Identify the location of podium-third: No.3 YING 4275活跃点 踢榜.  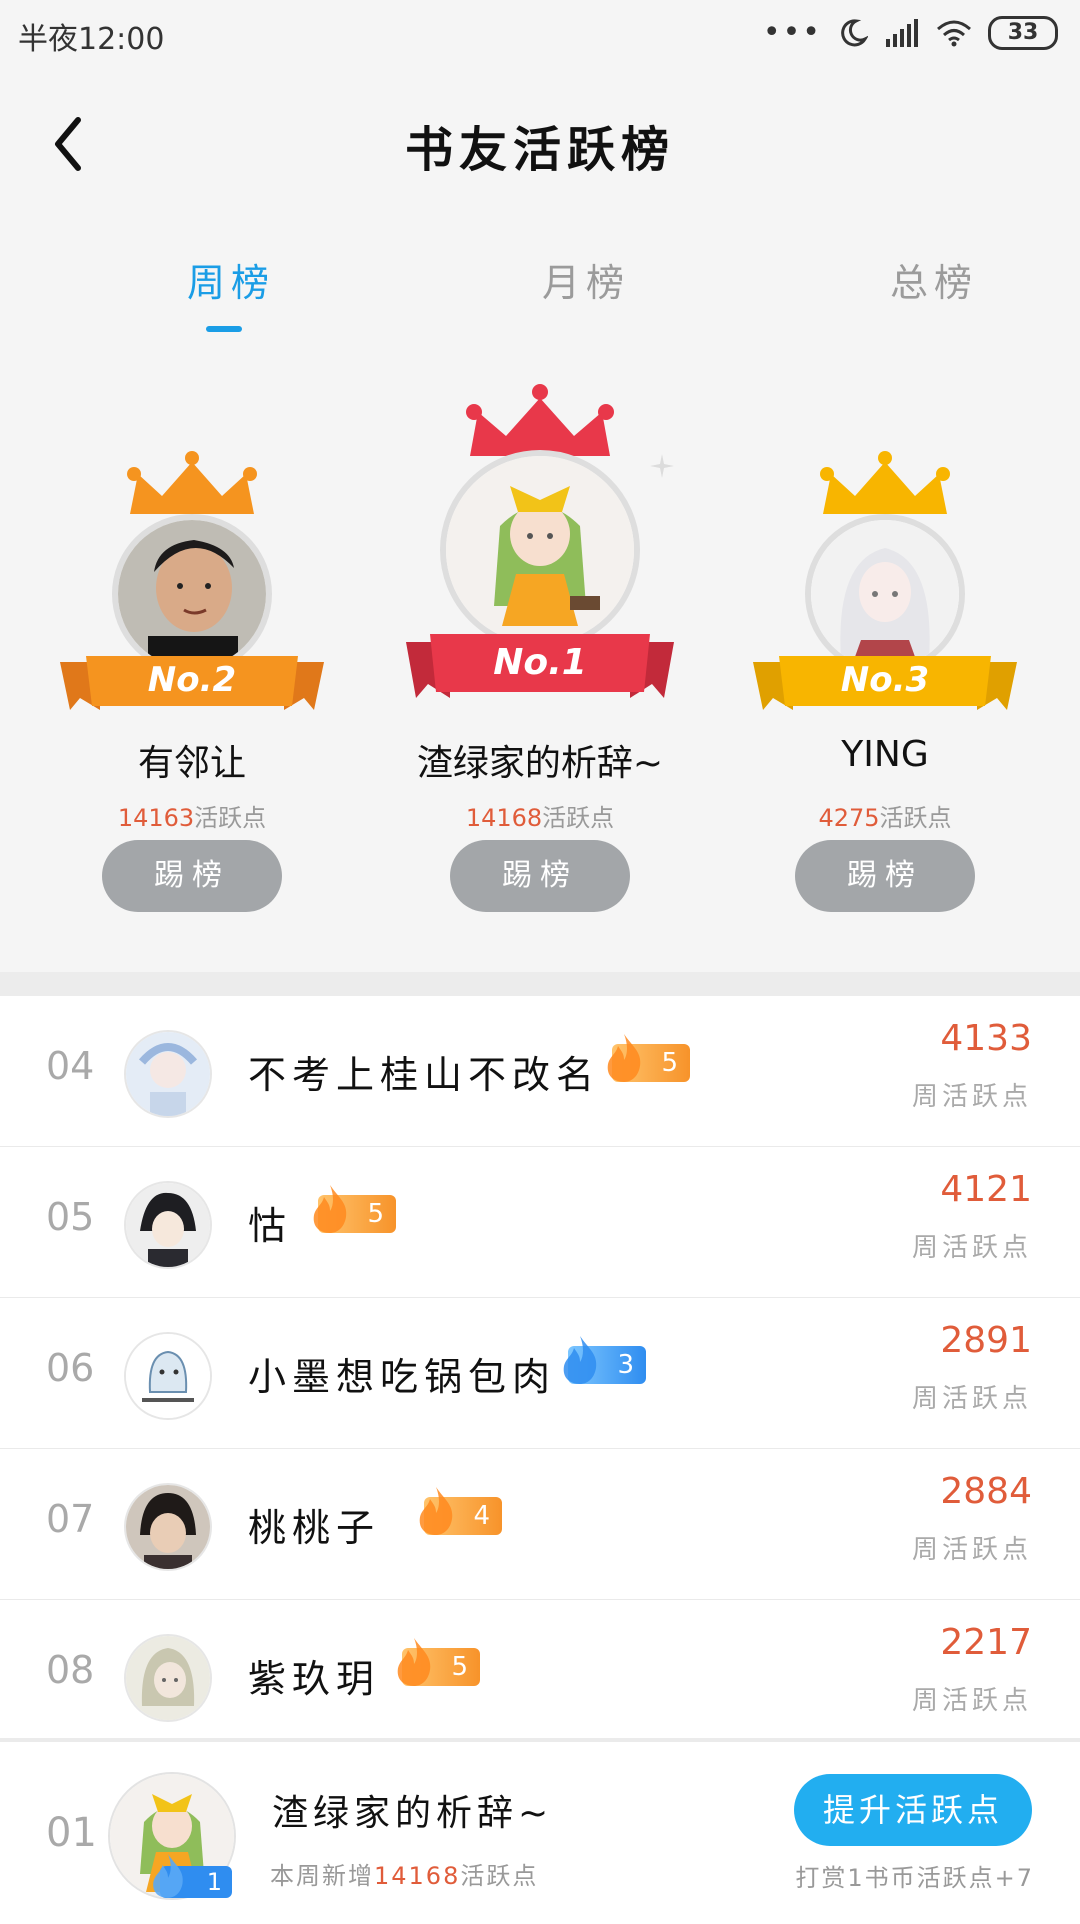
(885, 655).